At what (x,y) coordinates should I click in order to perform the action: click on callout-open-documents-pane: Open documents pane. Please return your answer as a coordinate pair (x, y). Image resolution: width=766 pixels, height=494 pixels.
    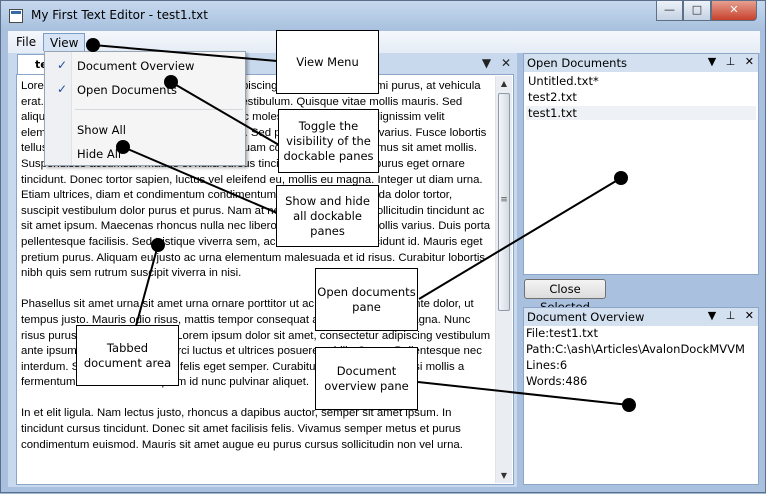
    Looking at the image, I should click on (366, 299).